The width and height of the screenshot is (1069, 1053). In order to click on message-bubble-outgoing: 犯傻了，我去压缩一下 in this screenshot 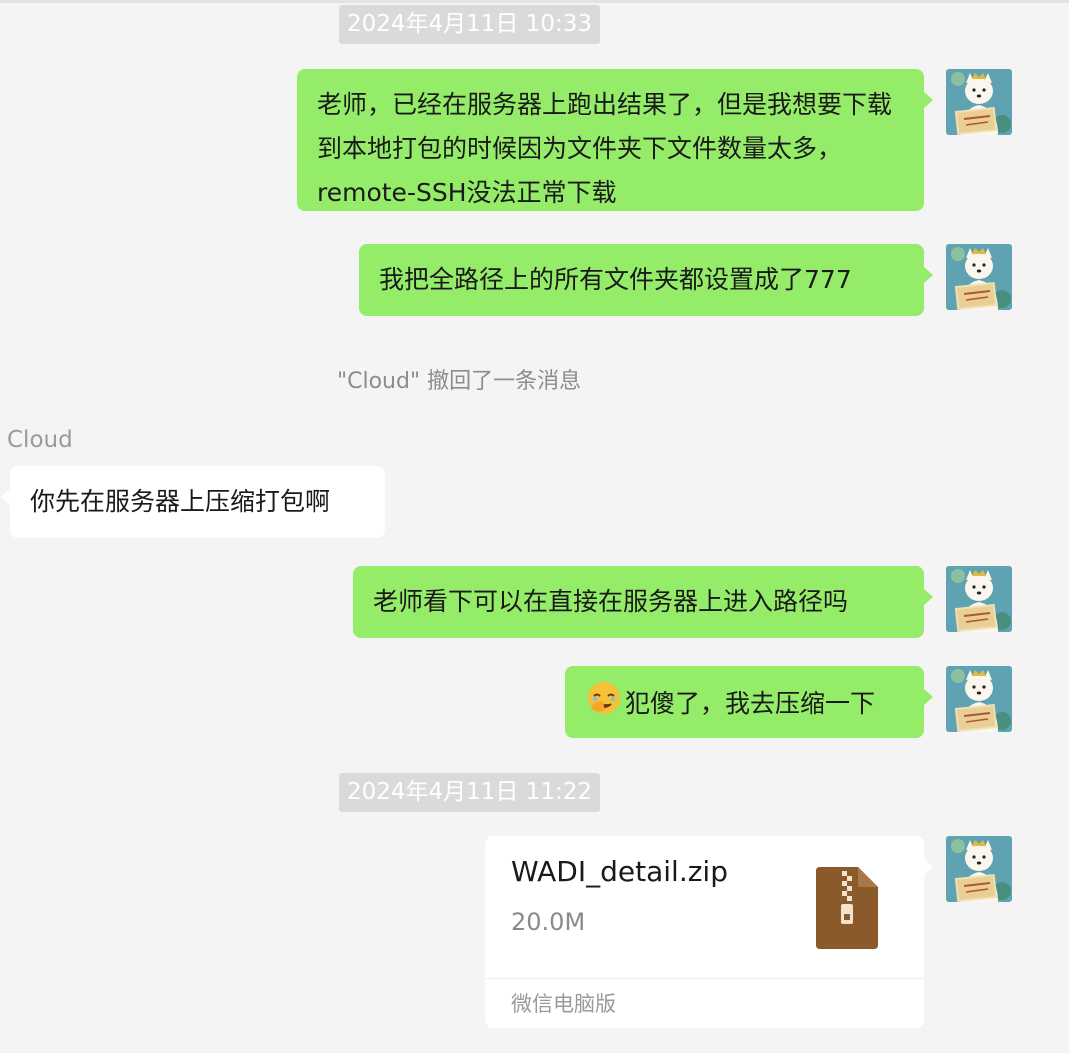, I will do `click(749, 702)`.